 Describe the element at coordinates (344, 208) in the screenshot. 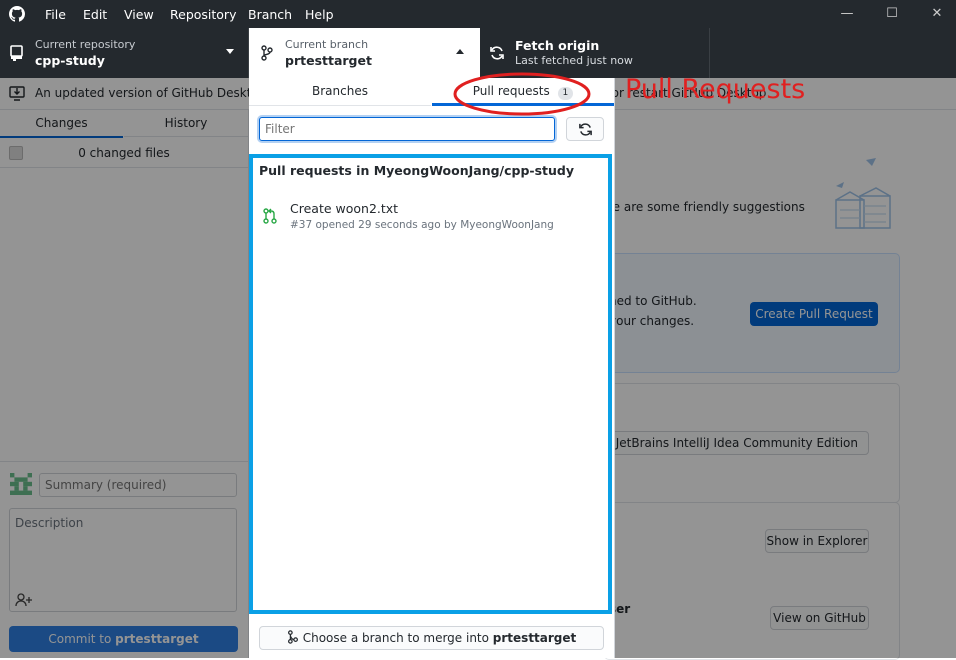

I see `pr-title: Create woon2.txt` at that location.